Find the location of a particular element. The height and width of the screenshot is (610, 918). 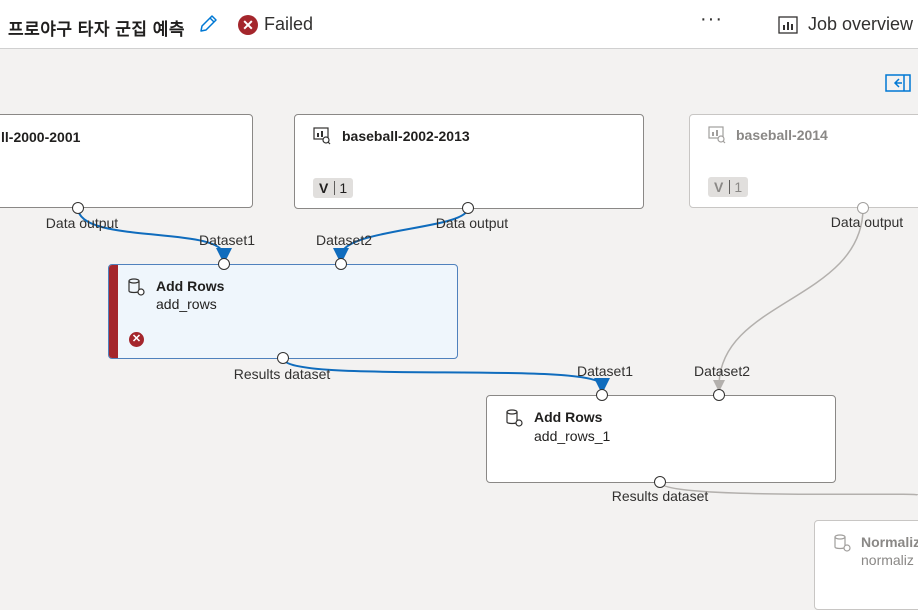

node-subtitle: normaliz is located at coordinates (887, 560).